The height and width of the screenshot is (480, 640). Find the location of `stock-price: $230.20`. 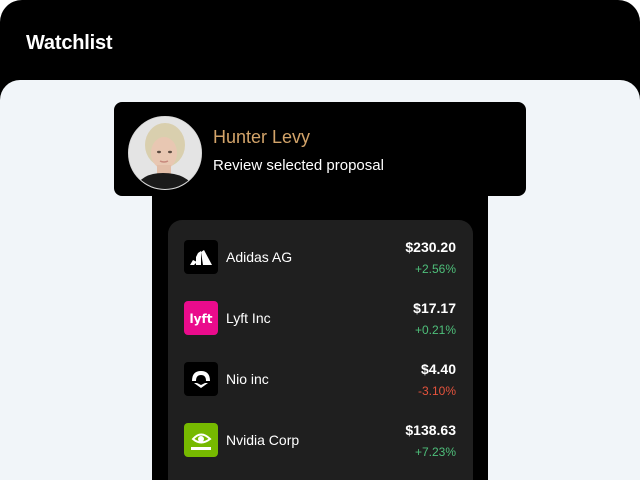

stock-price: $230.20 is located at coordinates (430, 247).